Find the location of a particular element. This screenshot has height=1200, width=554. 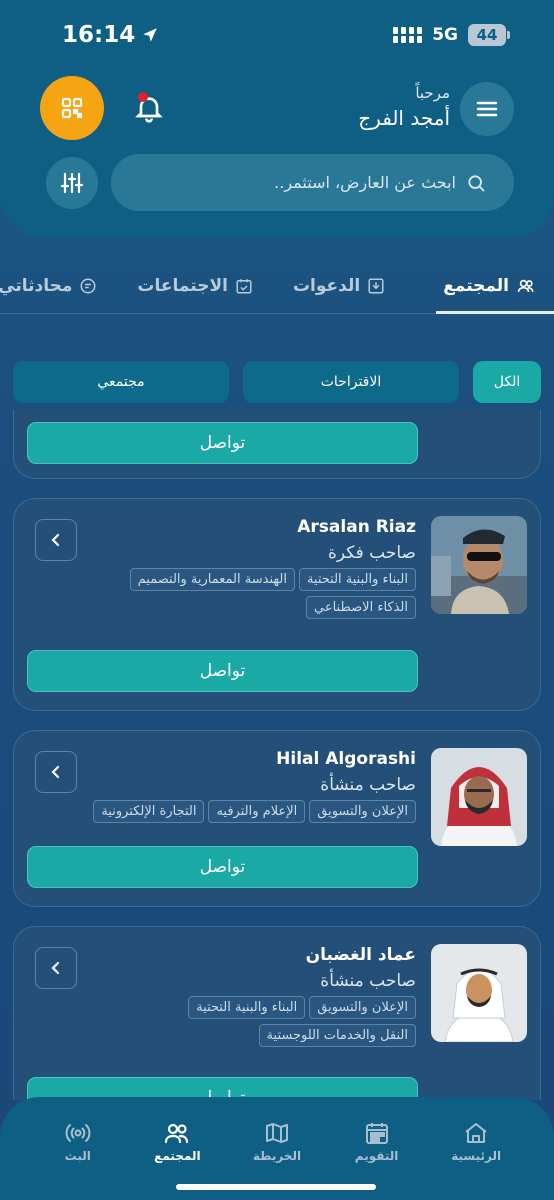

filter-suggestions: الاقتراحات is located at coordinates (351, 382).